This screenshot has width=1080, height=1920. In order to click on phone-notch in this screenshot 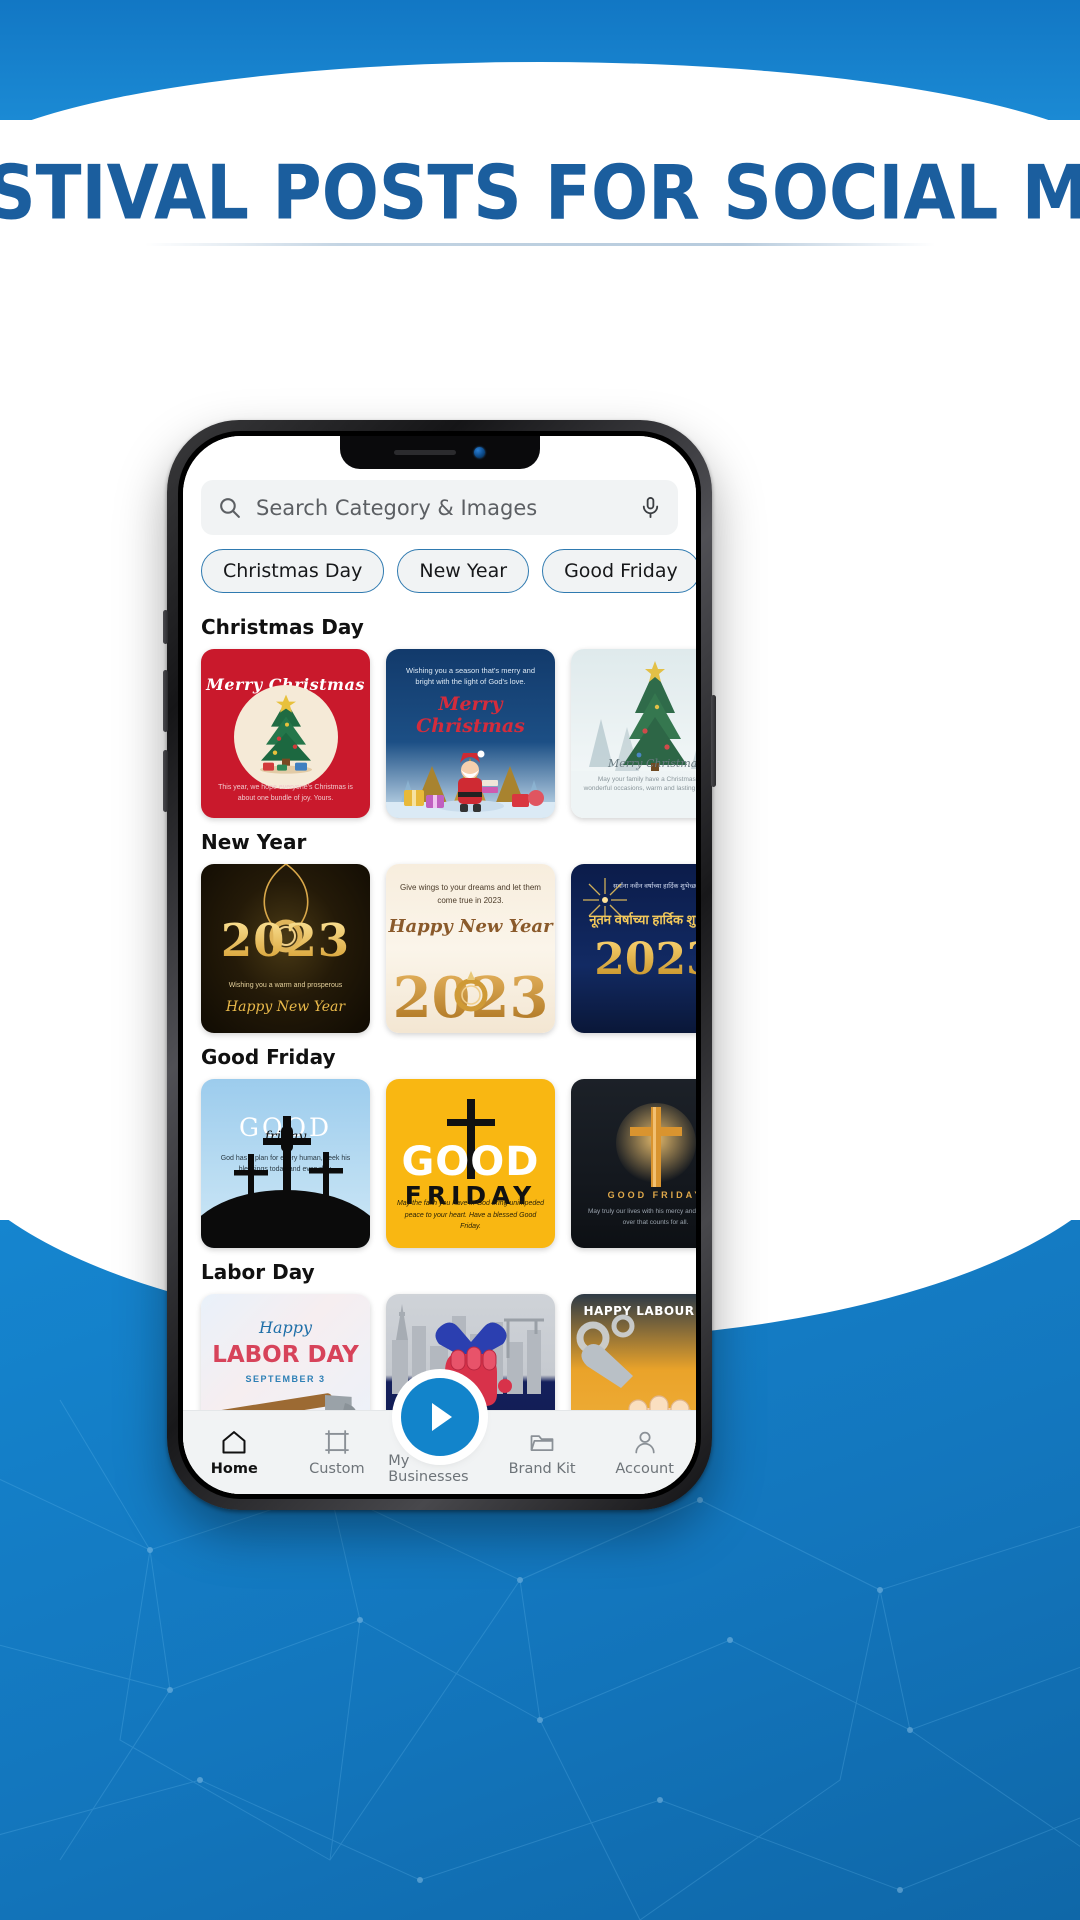, I will do `click(439, 452)`.